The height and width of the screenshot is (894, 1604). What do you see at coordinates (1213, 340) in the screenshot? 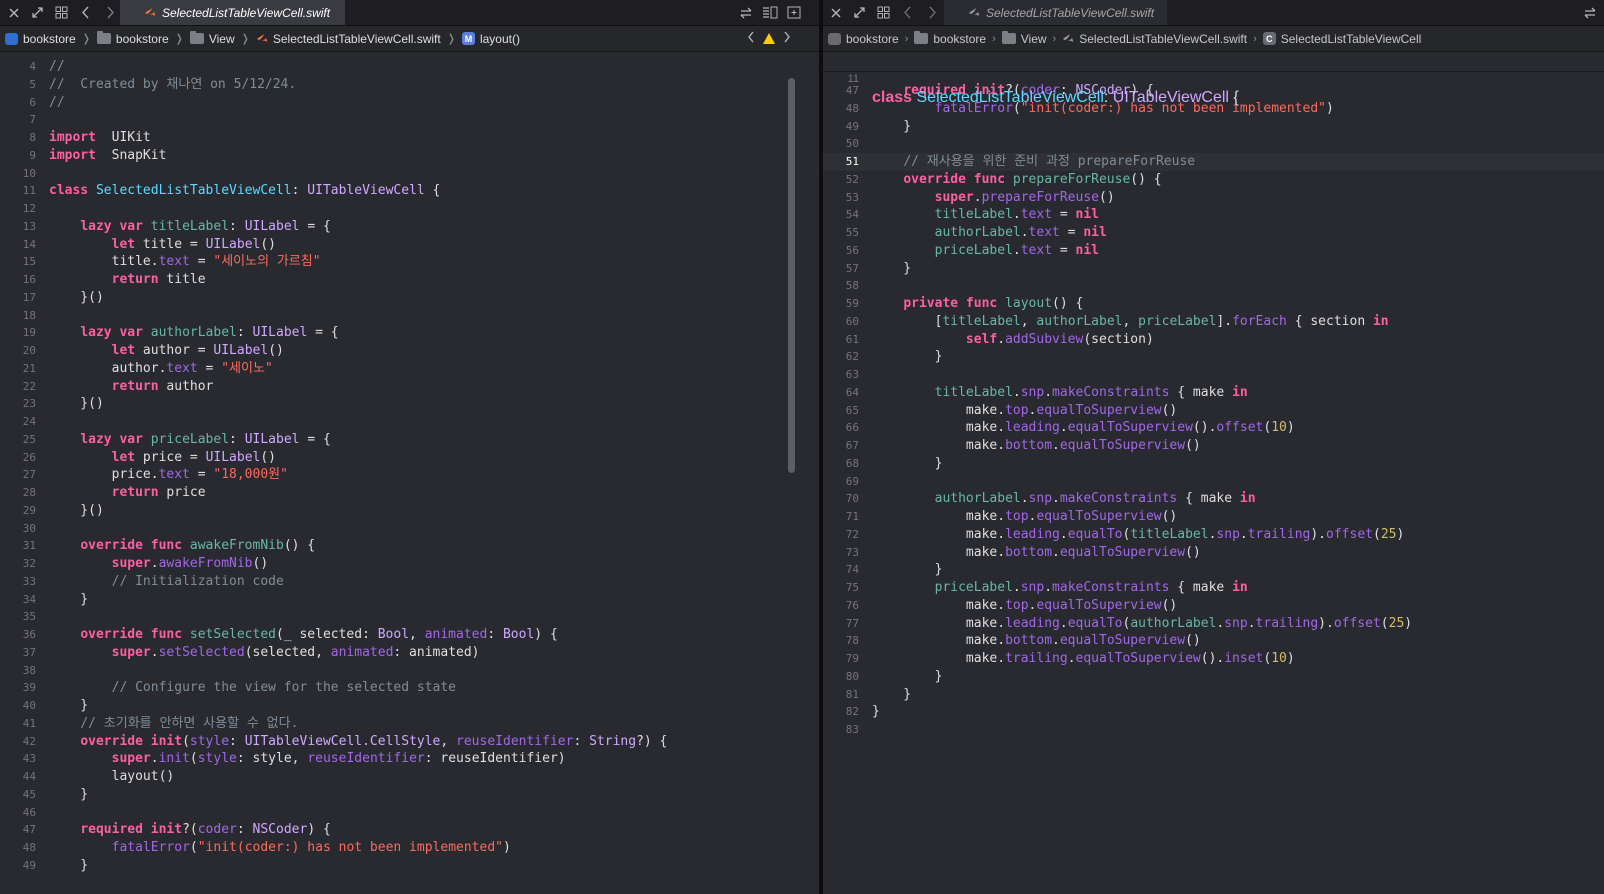
I see `code-line: 61 self.addSubview(section)` at bounding box center [1213, 340].